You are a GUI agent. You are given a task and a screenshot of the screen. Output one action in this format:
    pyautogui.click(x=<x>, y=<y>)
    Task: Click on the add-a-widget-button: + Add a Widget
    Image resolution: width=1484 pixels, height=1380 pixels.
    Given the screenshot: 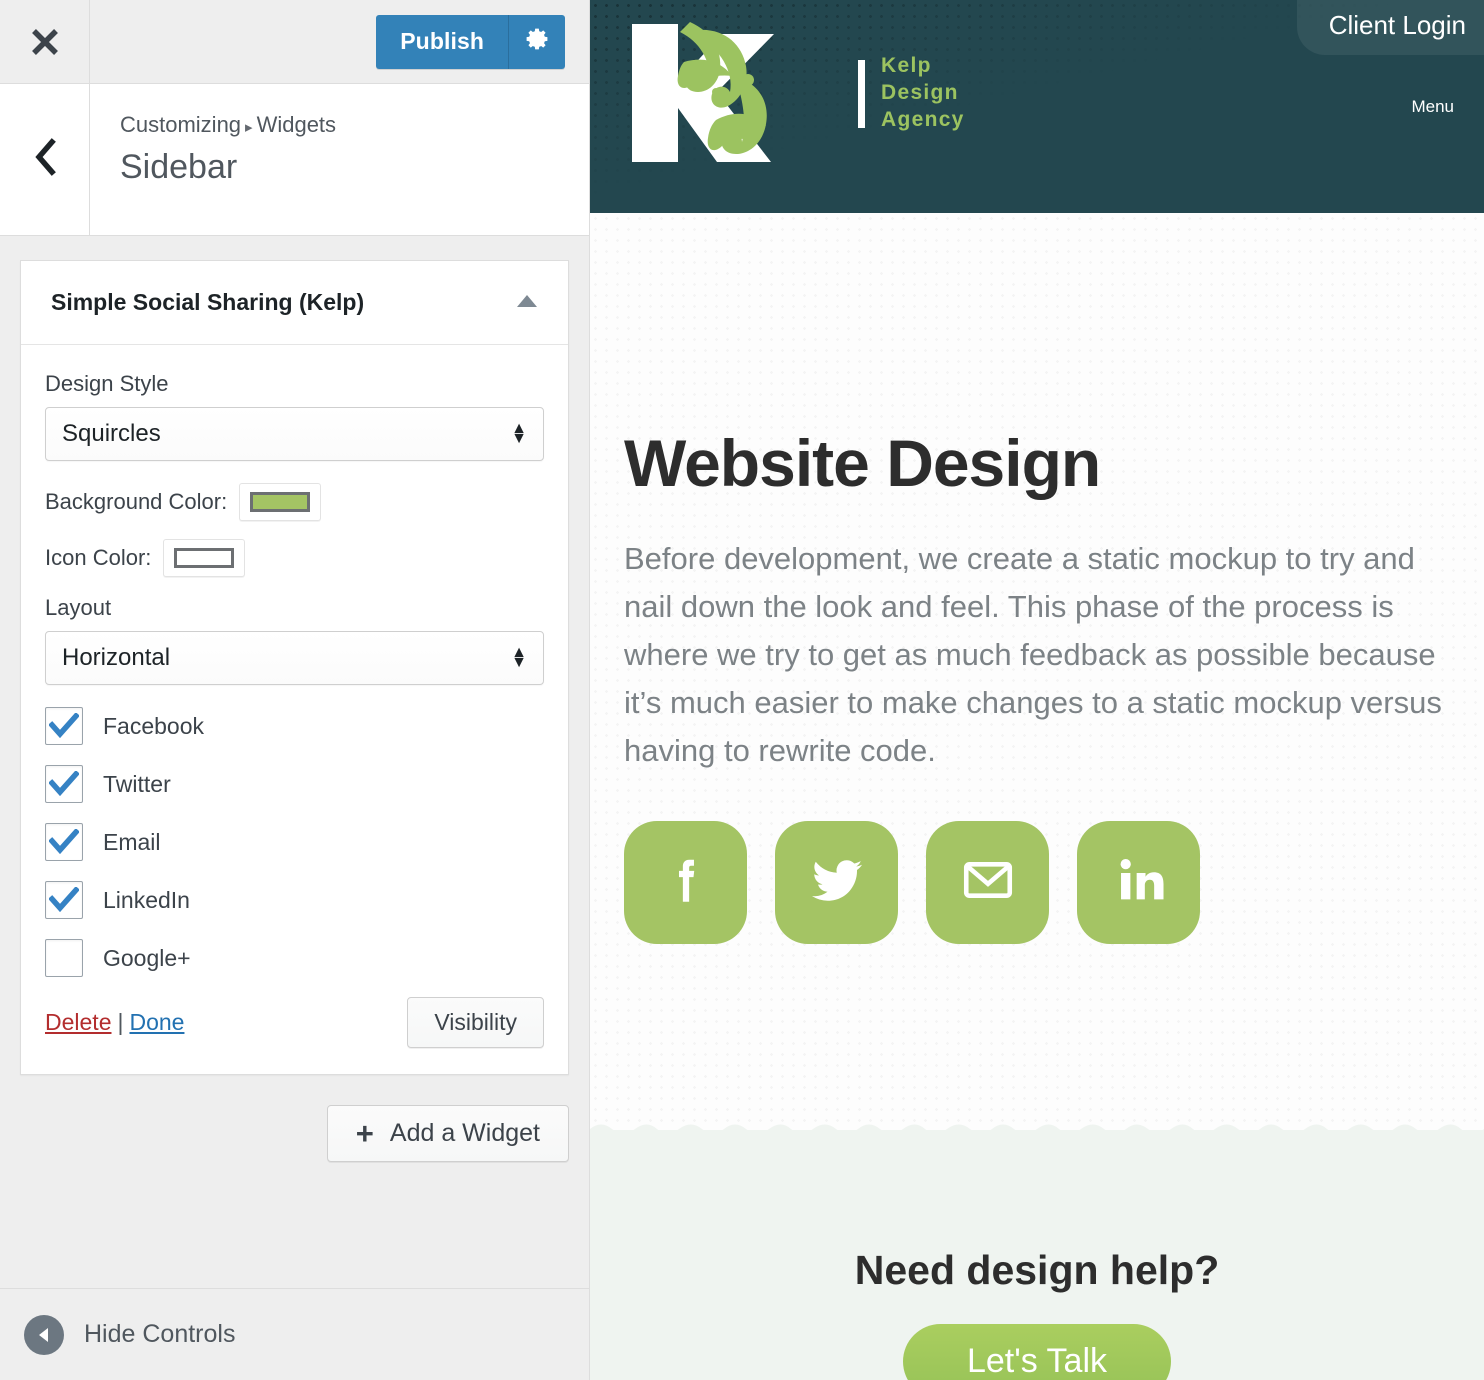 What is the action you would take?
    pyautogui.click(x=447, y=1133)
    